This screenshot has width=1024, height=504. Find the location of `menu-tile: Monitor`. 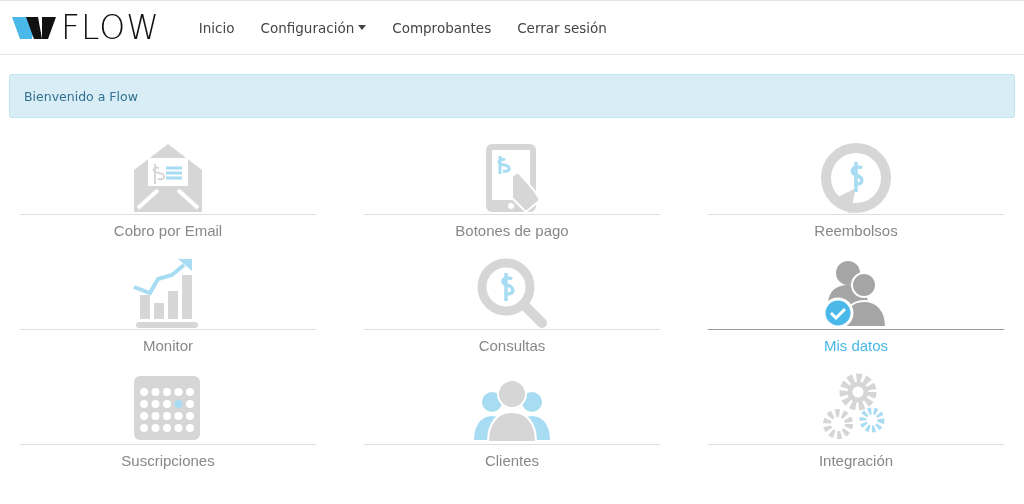

menu-tile: Monitor is located at coordinates (168, 311).